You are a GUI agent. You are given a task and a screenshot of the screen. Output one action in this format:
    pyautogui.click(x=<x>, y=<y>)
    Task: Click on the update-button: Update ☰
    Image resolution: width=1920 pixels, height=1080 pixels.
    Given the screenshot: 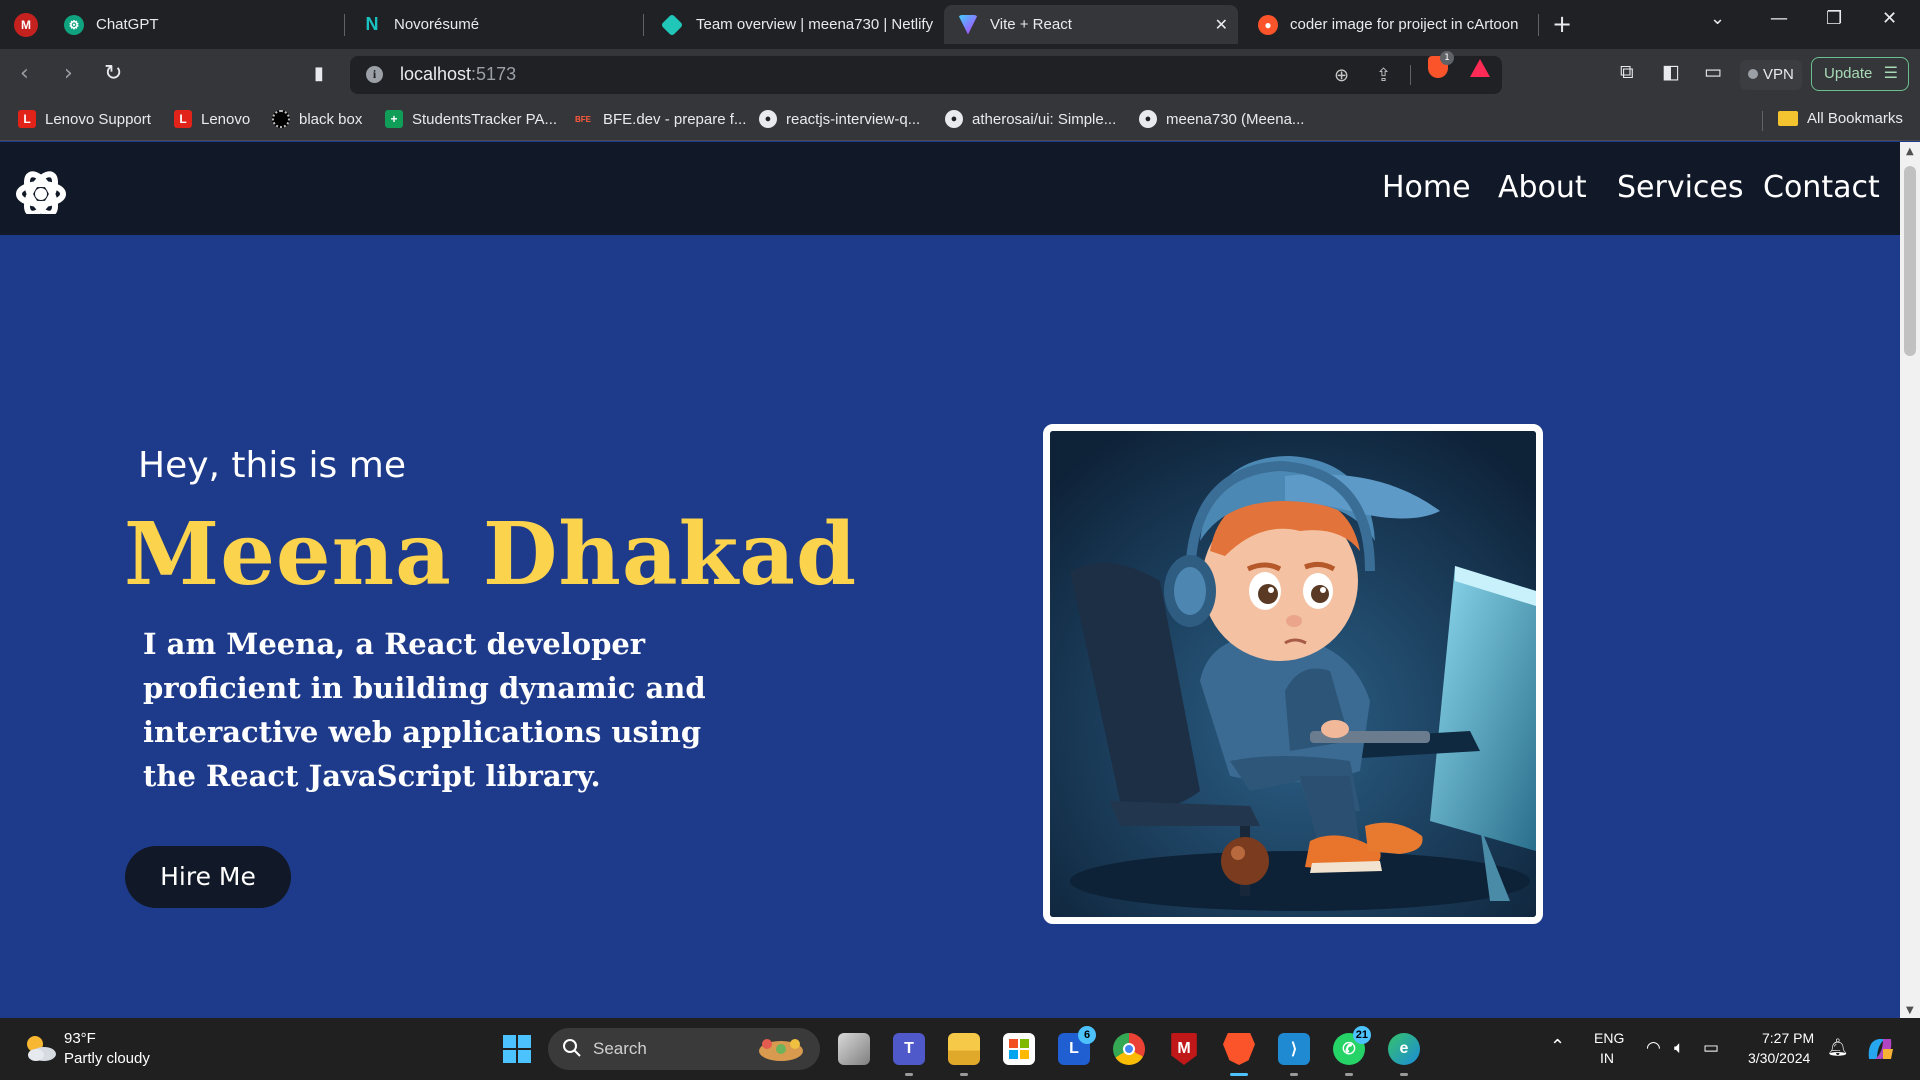 What is the action you would take?
    pyautogui.click(x=1860, y=74)
    